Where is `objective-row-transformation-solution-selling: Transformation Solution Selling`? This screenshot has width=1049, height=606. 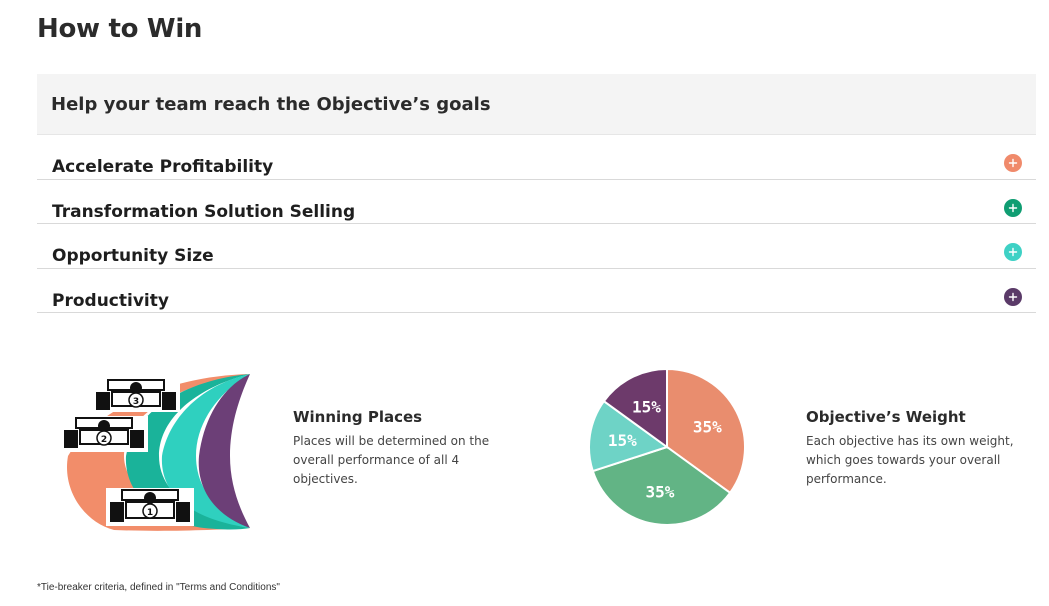
objective-row-transformation-solution-selling: Transformation Solution Selling is located at coordinates (536, 202).